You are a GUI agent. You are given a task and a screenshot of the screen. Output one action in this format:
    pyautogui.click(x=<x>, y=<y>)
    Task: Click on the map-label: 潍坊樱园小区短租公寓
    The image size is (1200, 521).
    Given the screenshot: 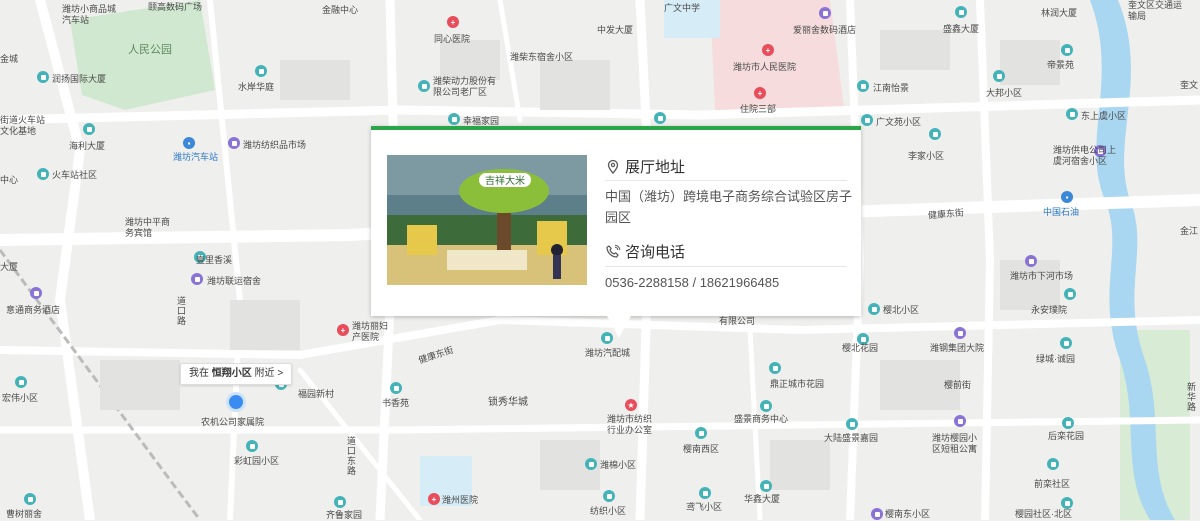 What is the action you would take?
    pyautogui.click(x=955, y=443)
    